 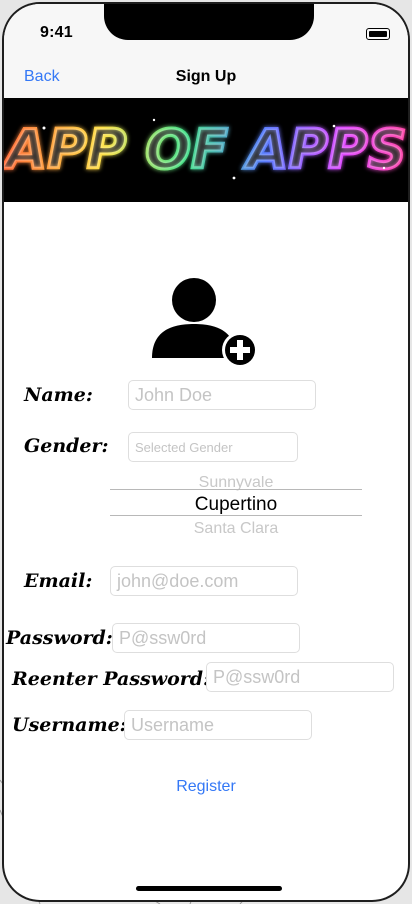 What do you see at coordinates (222, 395) in the screenshot?
I see `name-input: John Doe` at bounding box center [222, 395].